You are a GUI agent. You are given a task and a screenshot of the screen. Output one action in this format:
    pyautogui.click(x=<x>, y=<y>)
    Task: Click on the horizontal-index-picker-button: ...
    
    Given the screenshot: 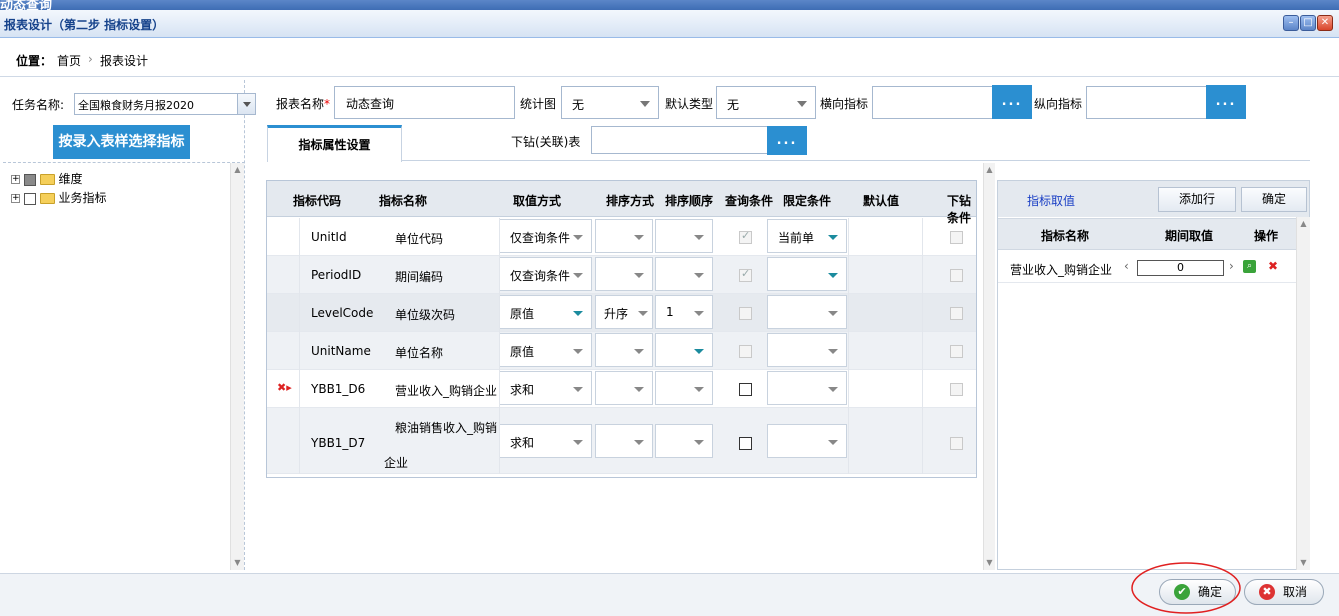 What is the action you would take?
    pyautogui.click(x=1012, y=102)
    